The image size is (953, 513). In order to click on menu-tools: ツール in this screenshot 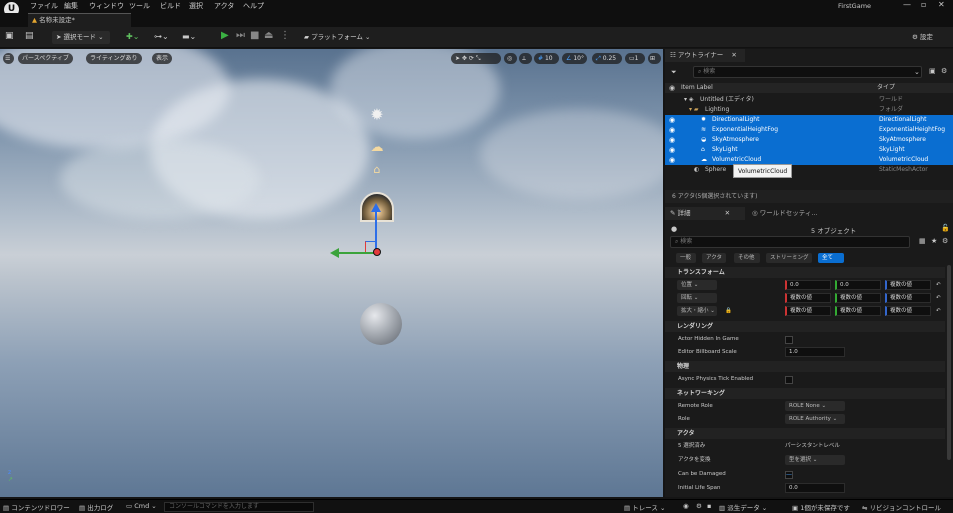, I will do `click(139, 6)`.